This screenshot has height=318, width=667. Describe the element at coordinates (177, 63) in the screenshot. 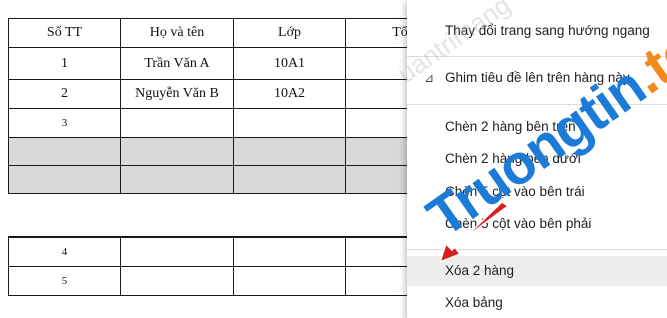

I see `table-cell: Trần Văn A` at that location.